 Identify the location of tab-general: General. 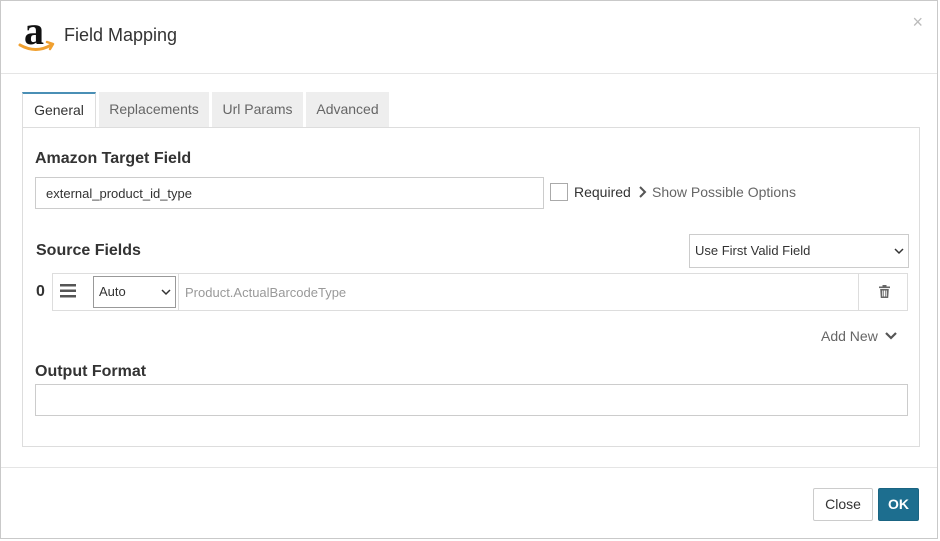
(59, 110).